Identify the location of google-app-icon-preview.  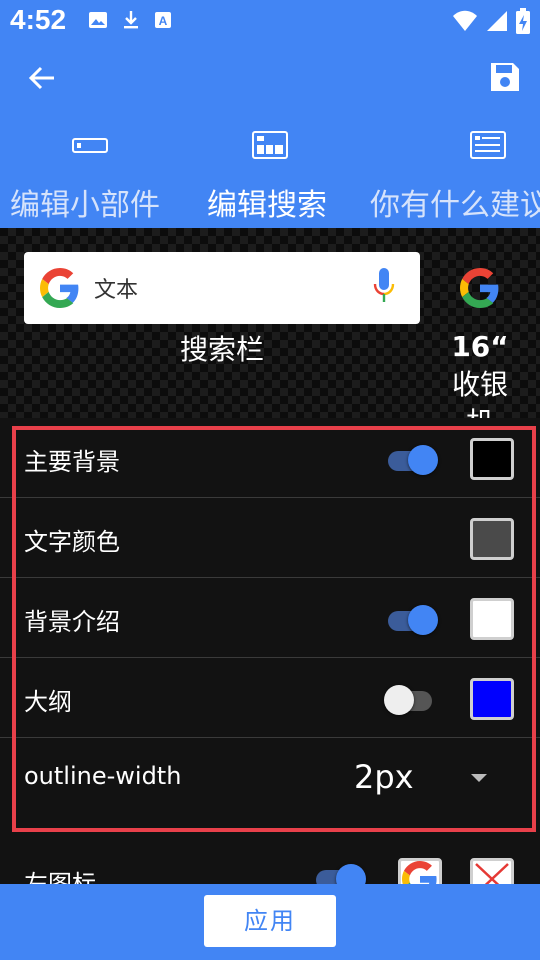
(480, 288).